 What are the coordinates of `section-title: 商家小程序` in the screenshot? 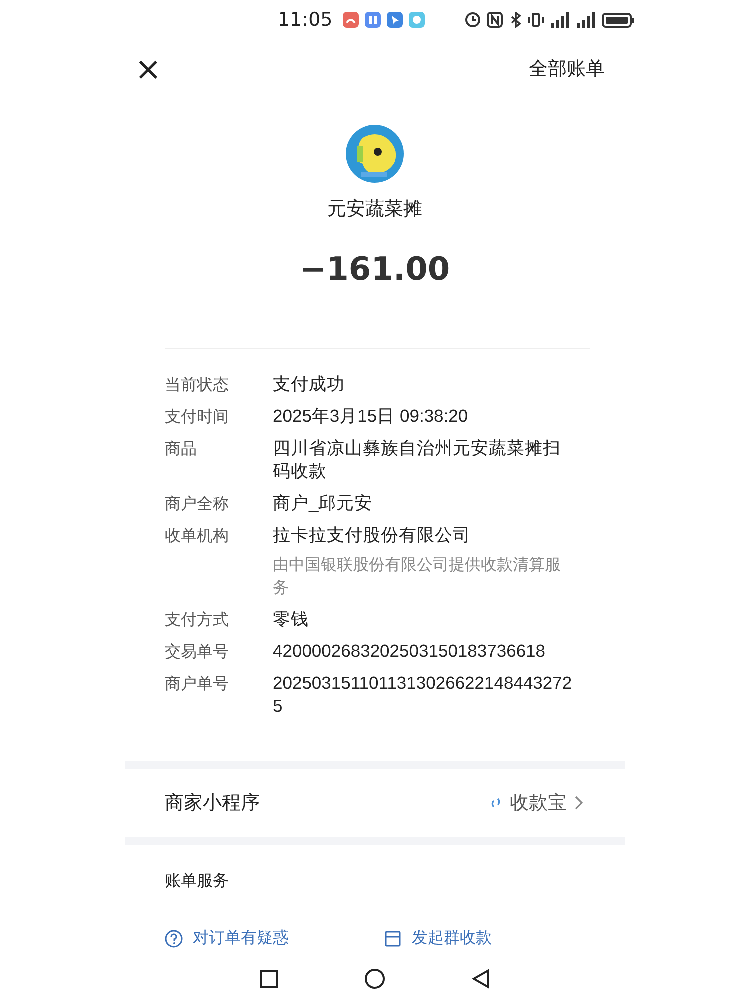 It's located at (212, 803).